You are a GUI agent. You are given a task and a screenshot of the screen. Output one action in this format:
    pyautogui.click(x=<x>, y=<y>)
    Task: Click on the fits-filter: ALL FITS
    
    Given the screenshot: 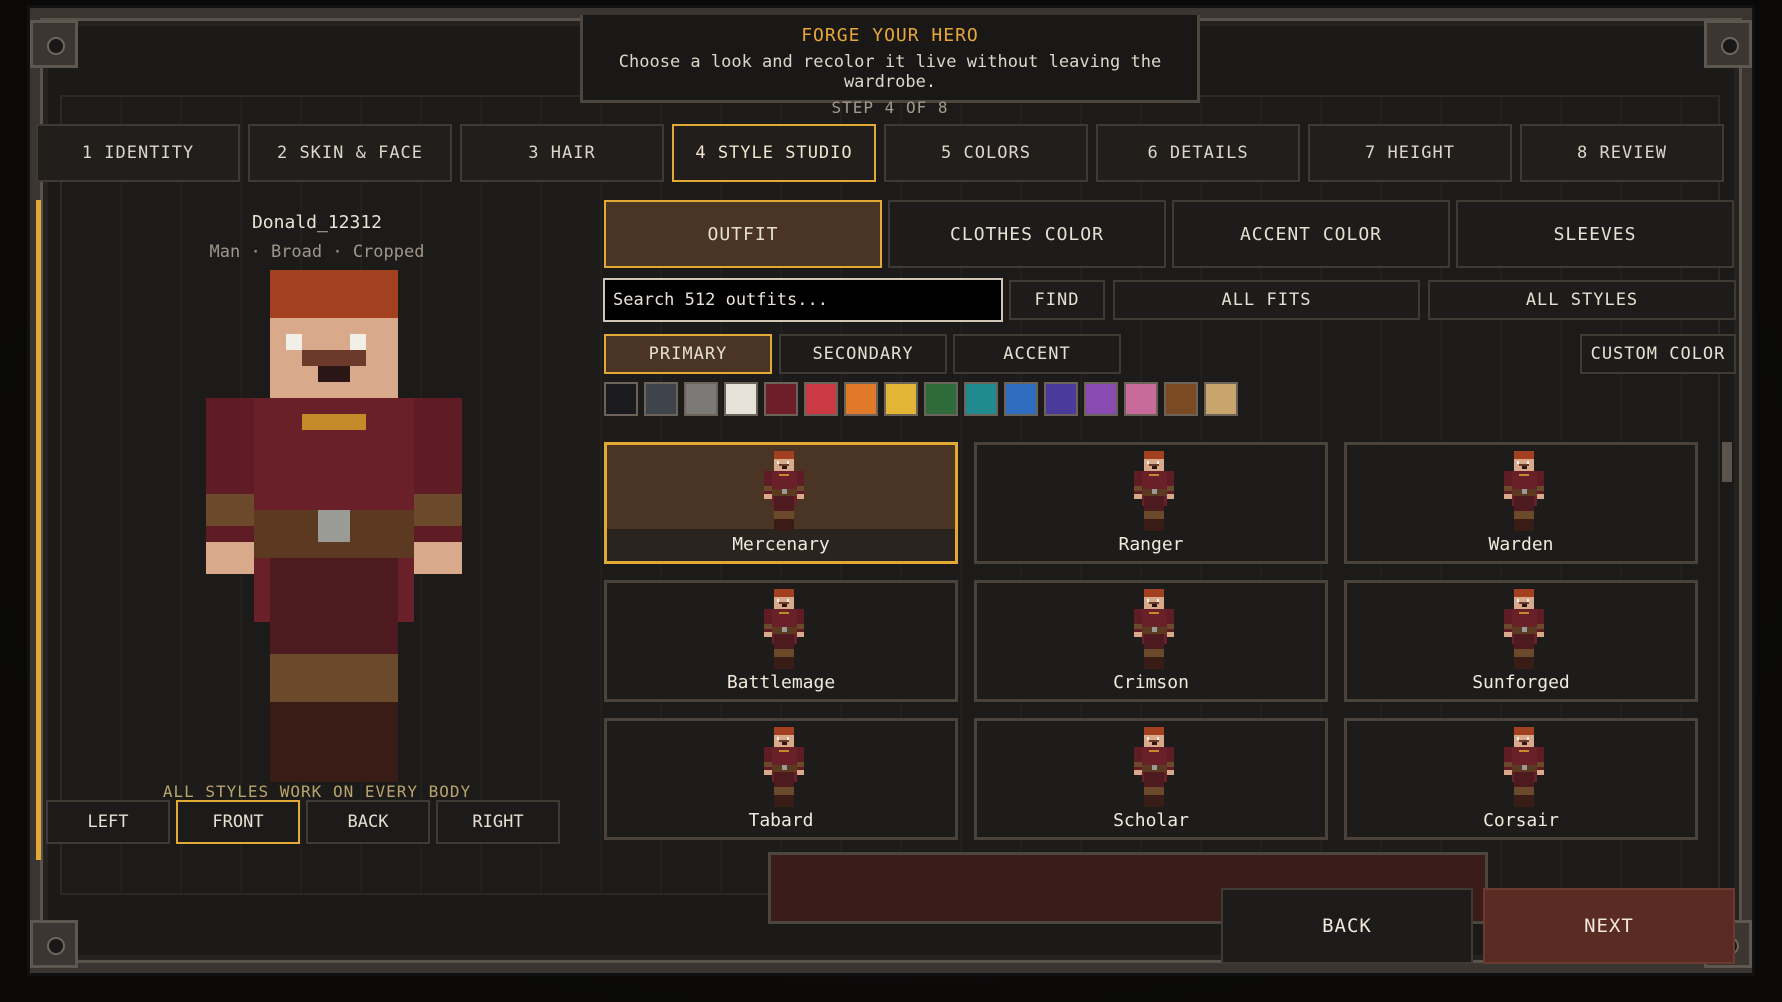 What is the action you would take?
    pyautogui.click(x=1266, y=300)
    